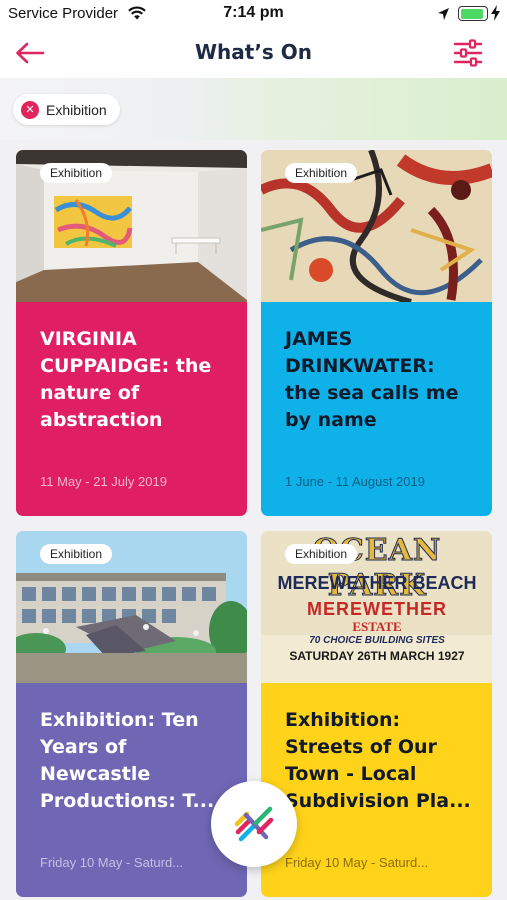  I want to click on poster-line-2: MEREWETHER BEACH, so click(377, 583).